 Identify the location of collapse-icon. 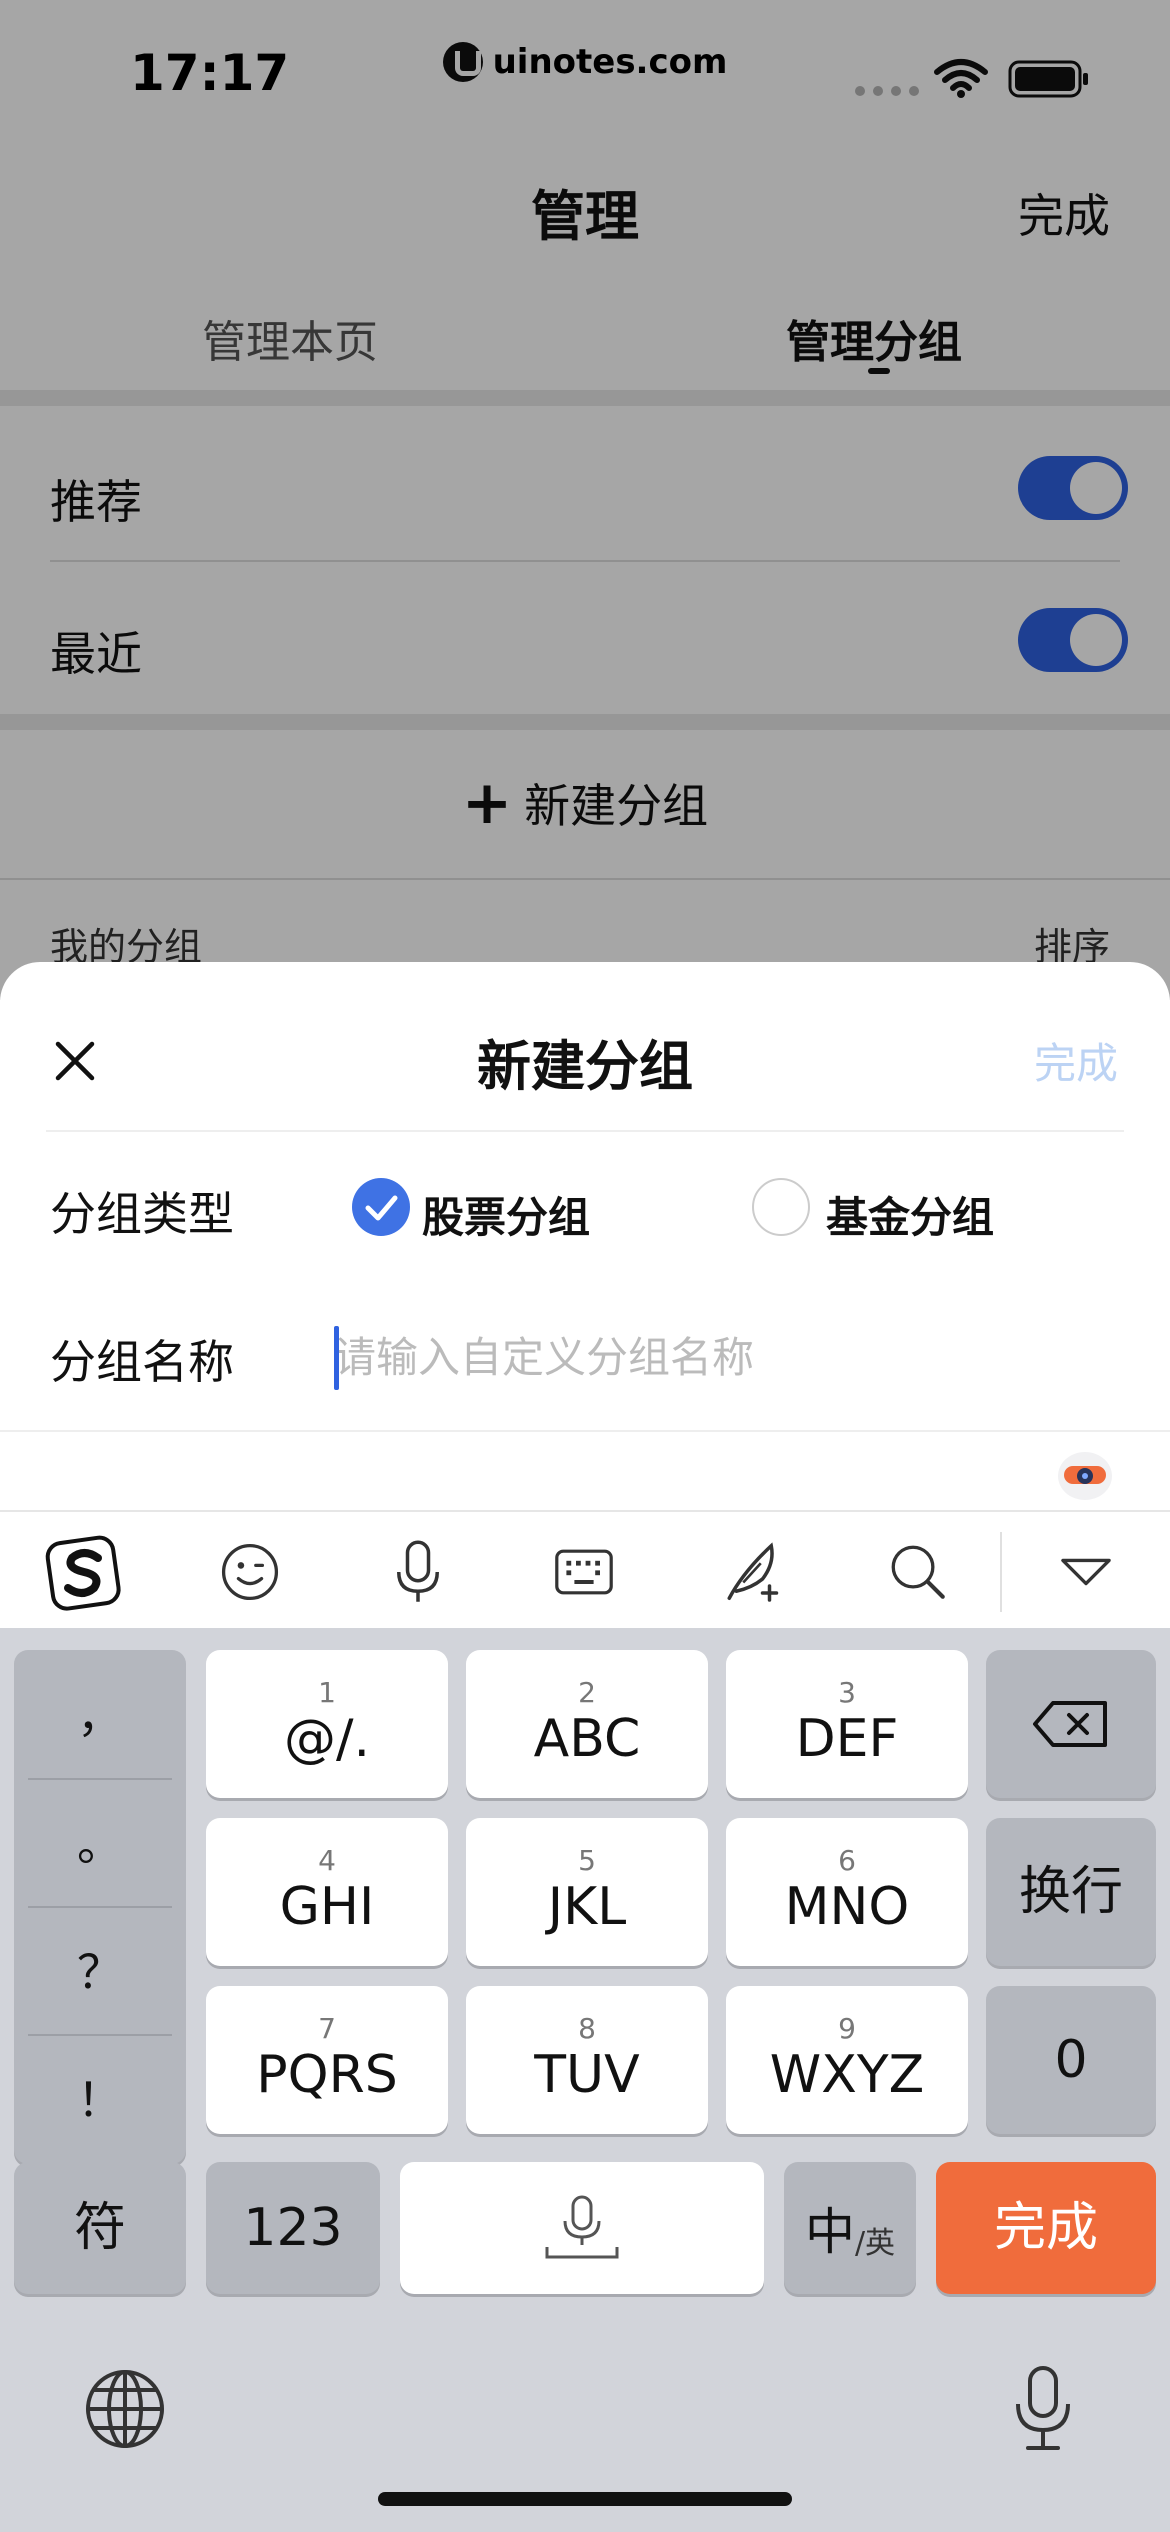
(1086, 1572).